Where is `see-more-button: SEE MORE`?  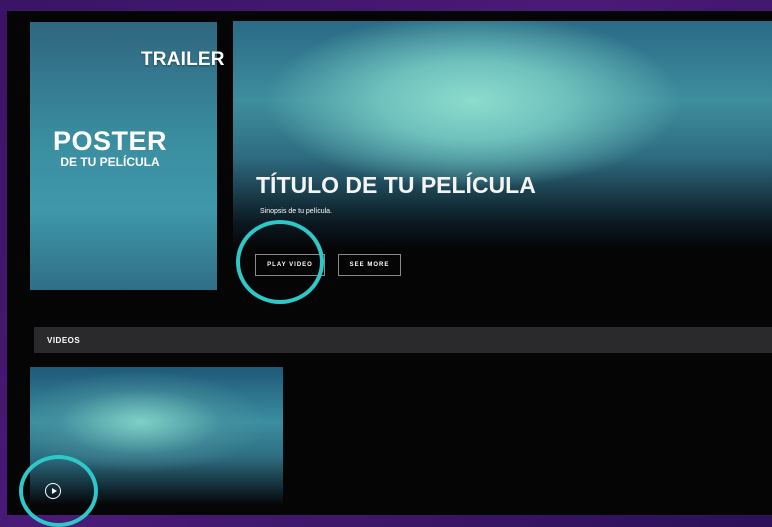 see-more-button: SEE MORE is located at coordinates (369, 265).